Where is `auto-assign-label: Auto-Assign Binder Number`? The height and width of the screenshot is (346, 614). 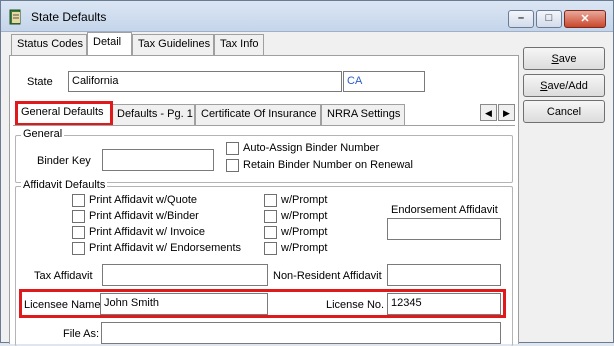
auto-assign-label: Auto-Assign Binder Number is located at coordinates (311, 148).